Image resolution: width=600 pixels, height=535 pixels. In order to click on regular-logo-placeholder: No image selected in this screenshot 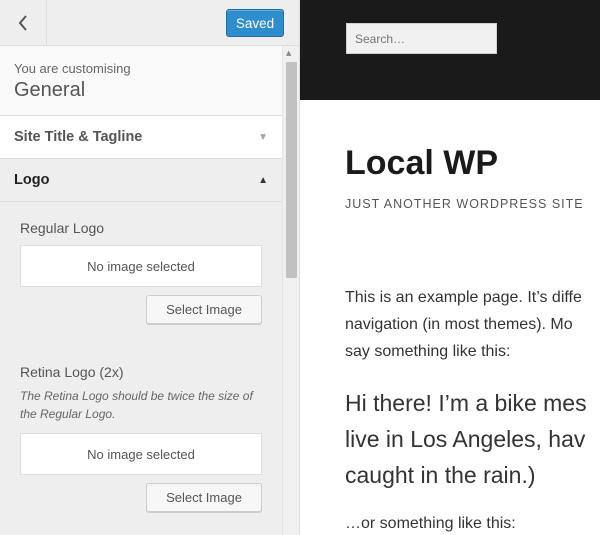, I will do `click(141, 266)`.